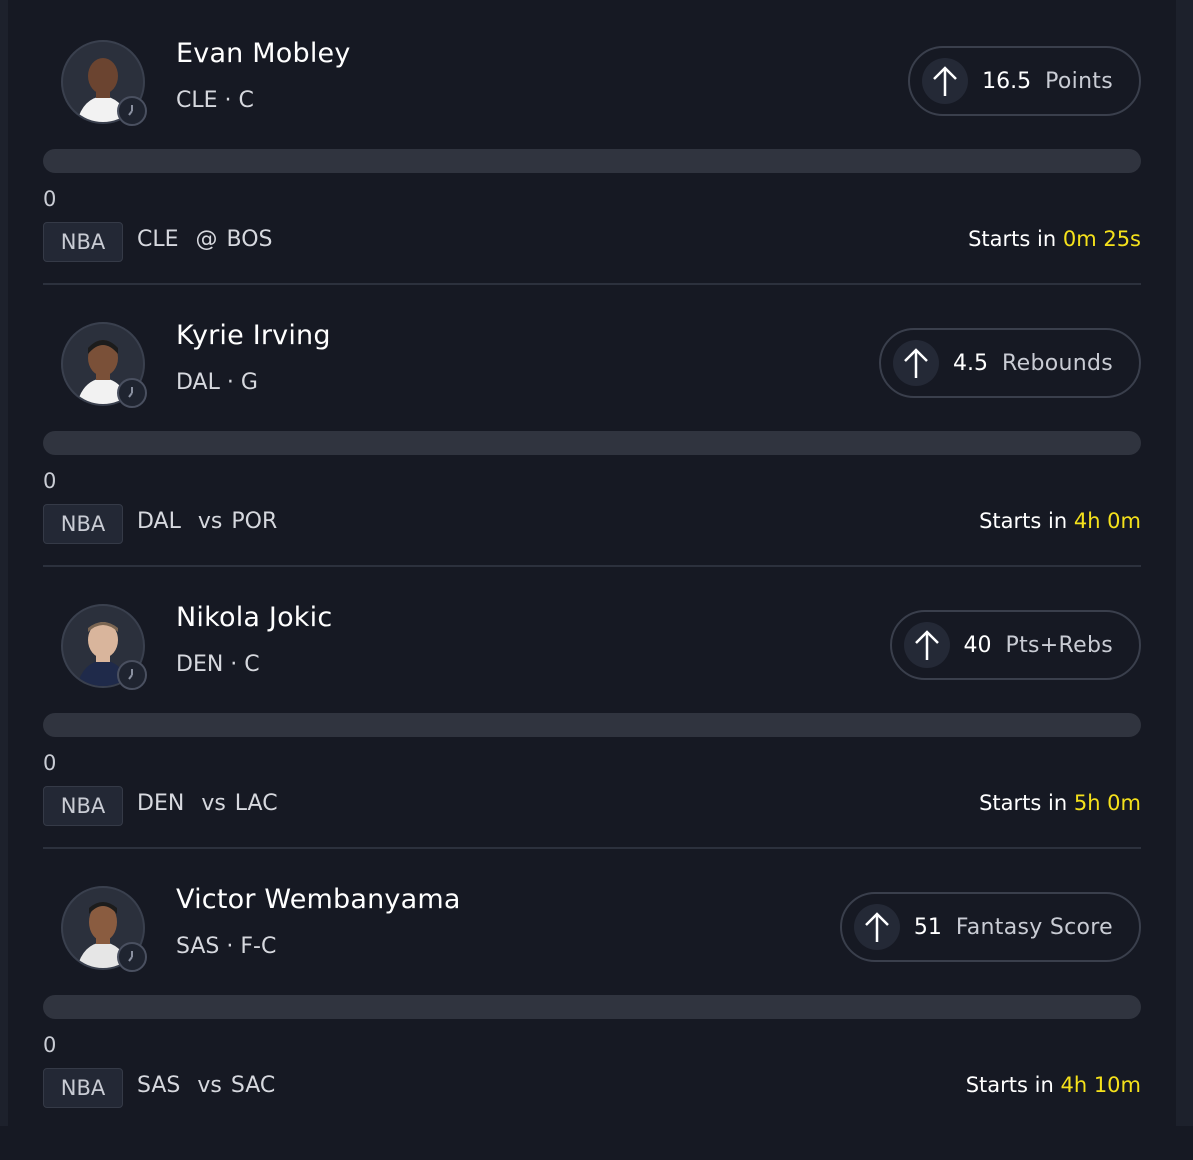  I want to click on team-abbr: DAL, so click(159, 521).